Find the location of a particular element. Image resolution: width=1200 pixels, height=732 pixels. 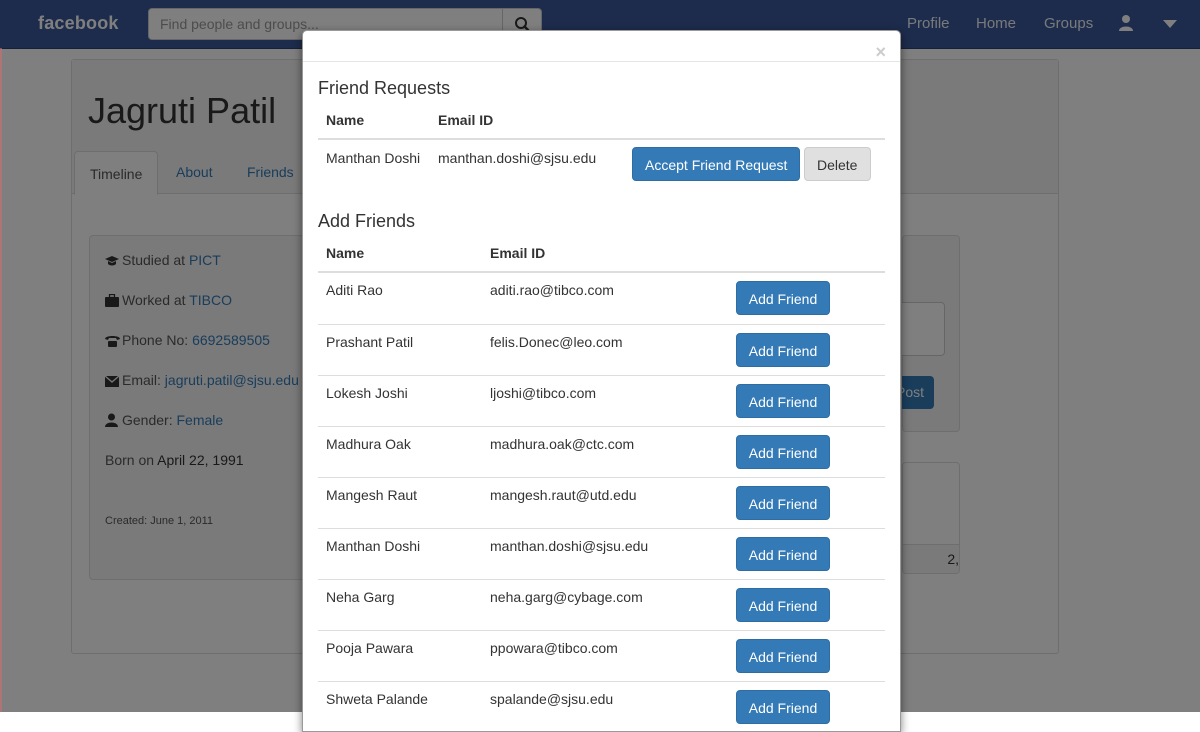

backdrop-edge is located at coordinates (1, 380).